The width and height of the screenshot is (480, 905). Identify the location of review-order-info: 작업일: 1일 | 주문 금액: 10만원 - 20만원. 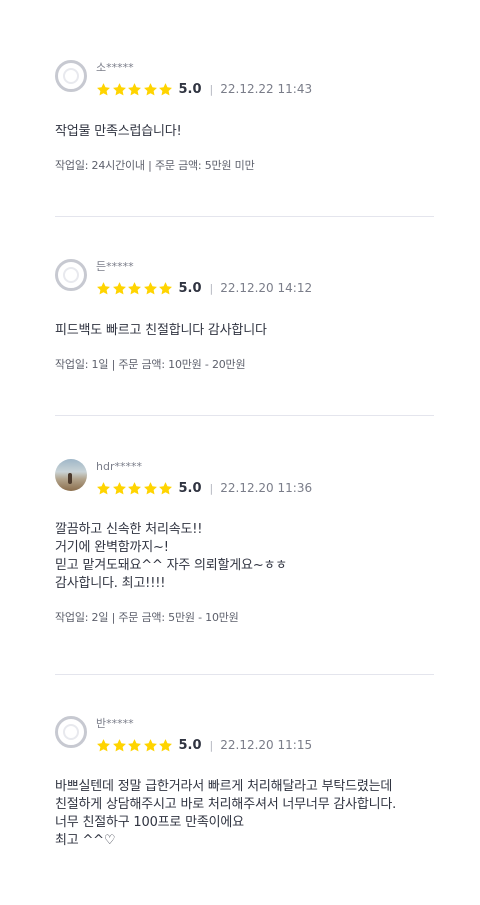
(150, 364).